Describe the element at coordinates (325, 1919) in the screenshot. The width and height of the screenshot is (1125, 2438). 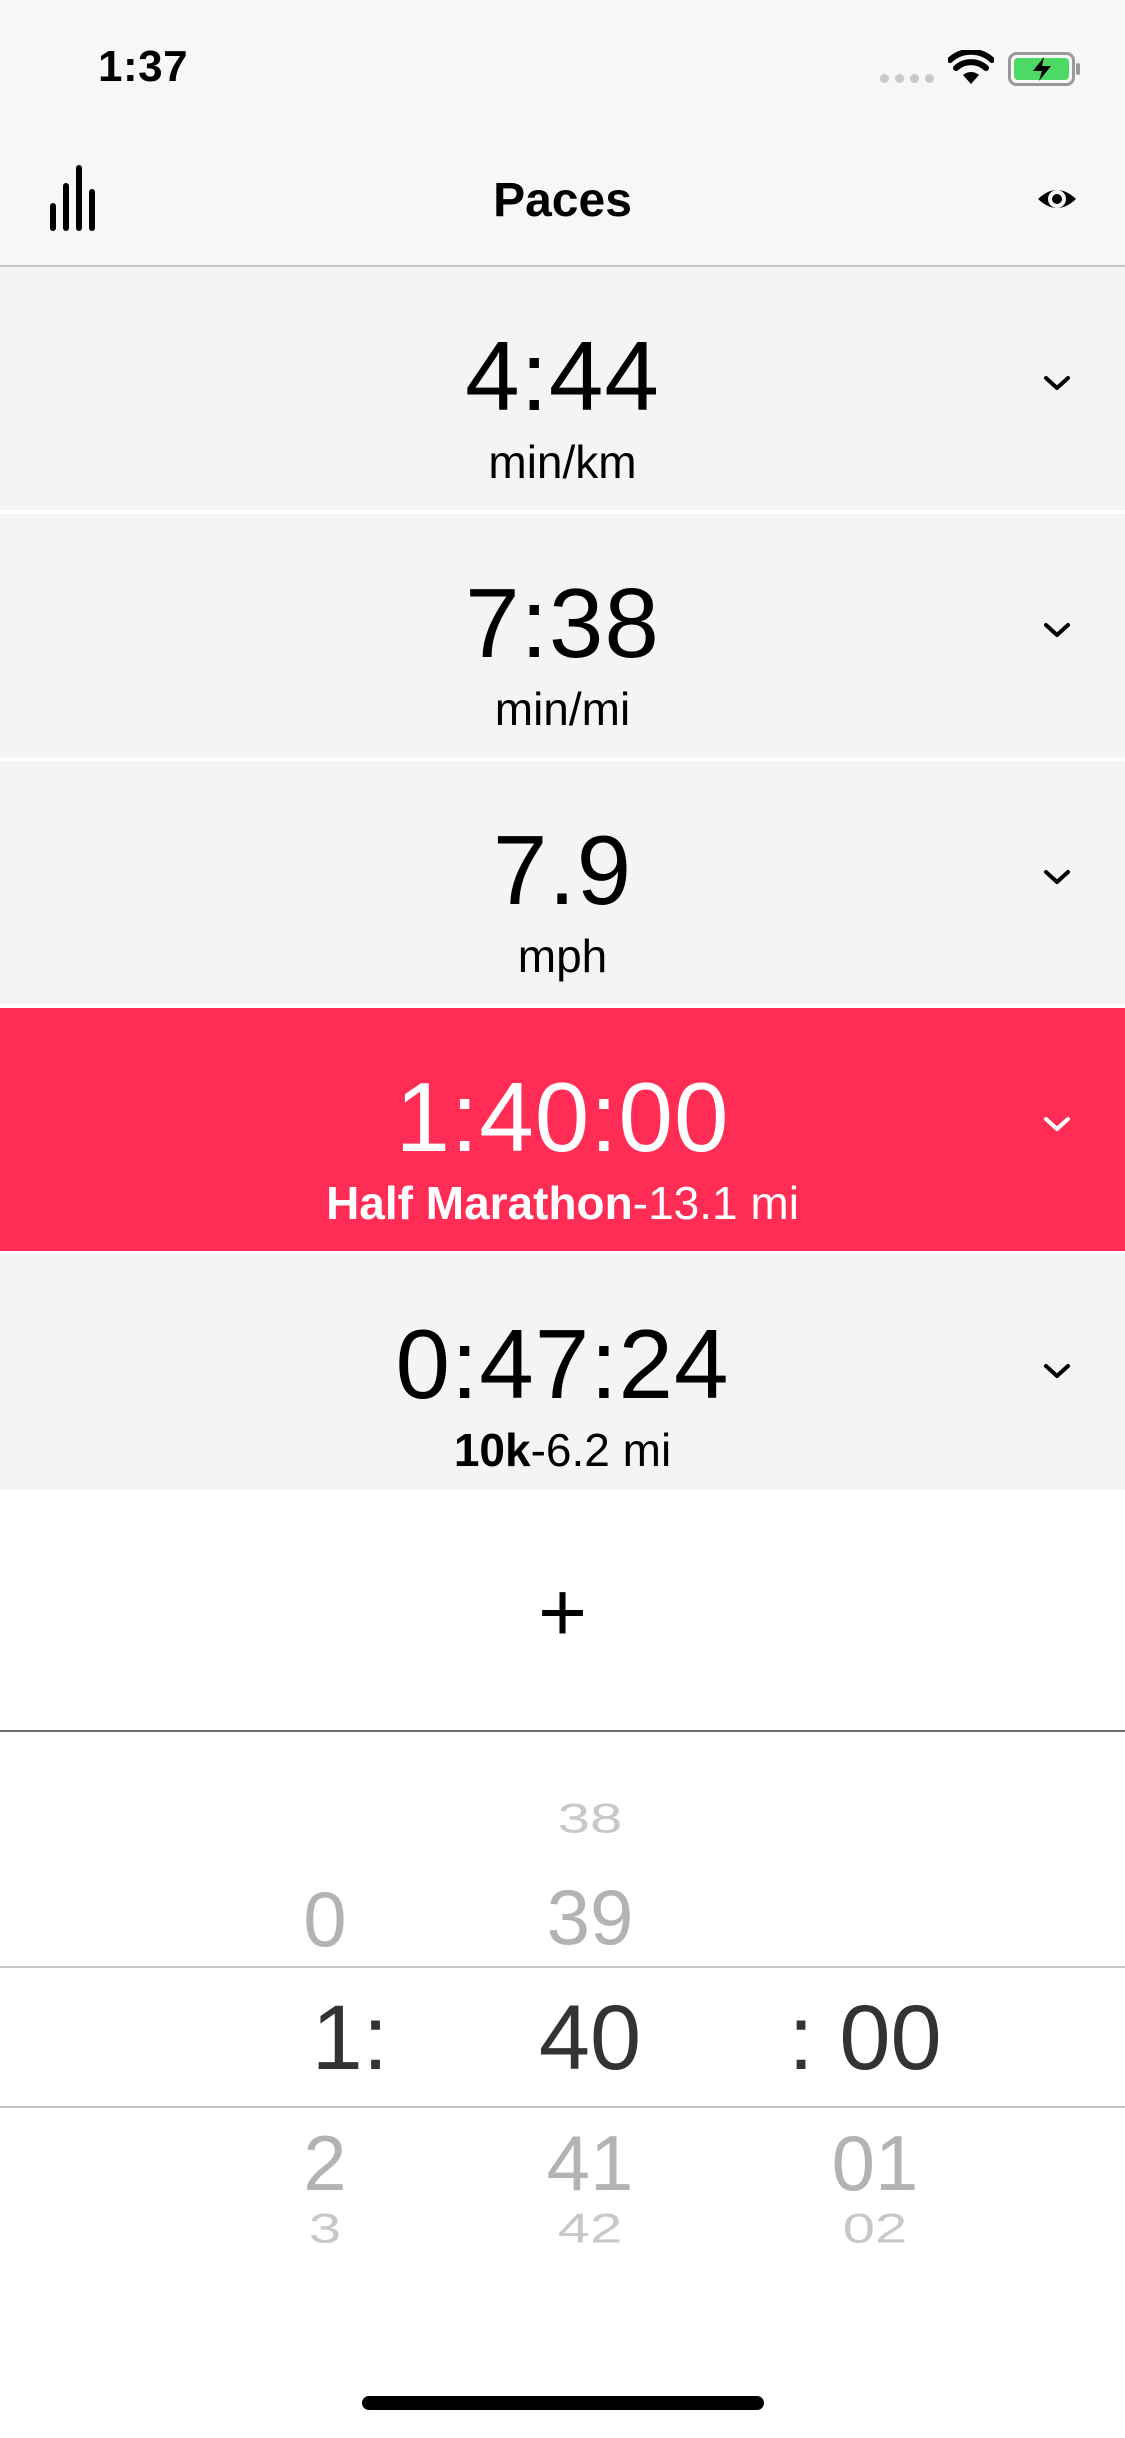
I see `picker-hours-option: 0` at that location.